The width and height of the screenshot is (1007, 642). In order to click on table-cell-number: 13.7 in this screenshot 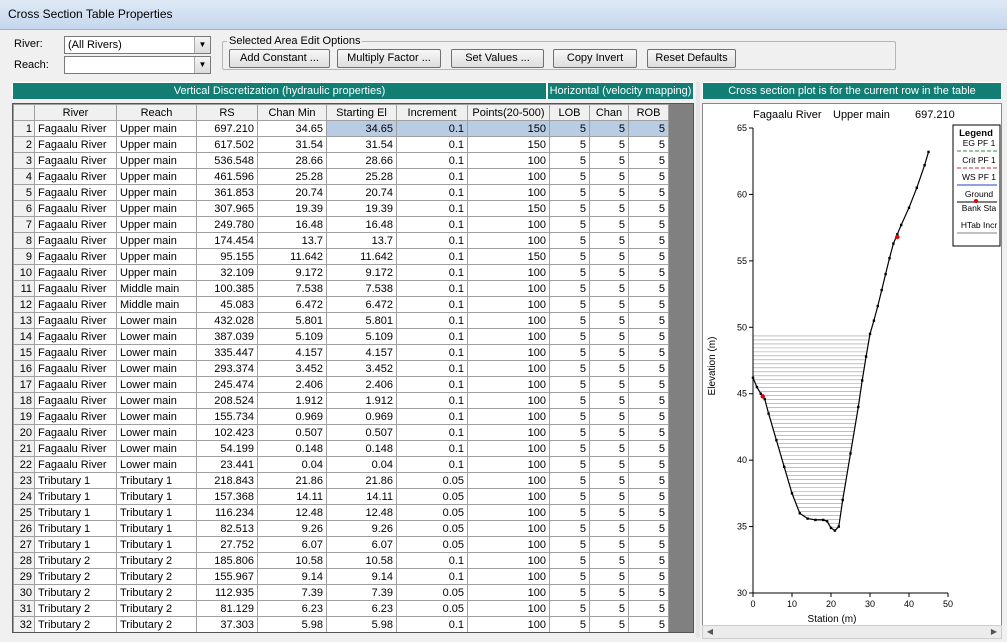, I will do `click(292, 240)`.